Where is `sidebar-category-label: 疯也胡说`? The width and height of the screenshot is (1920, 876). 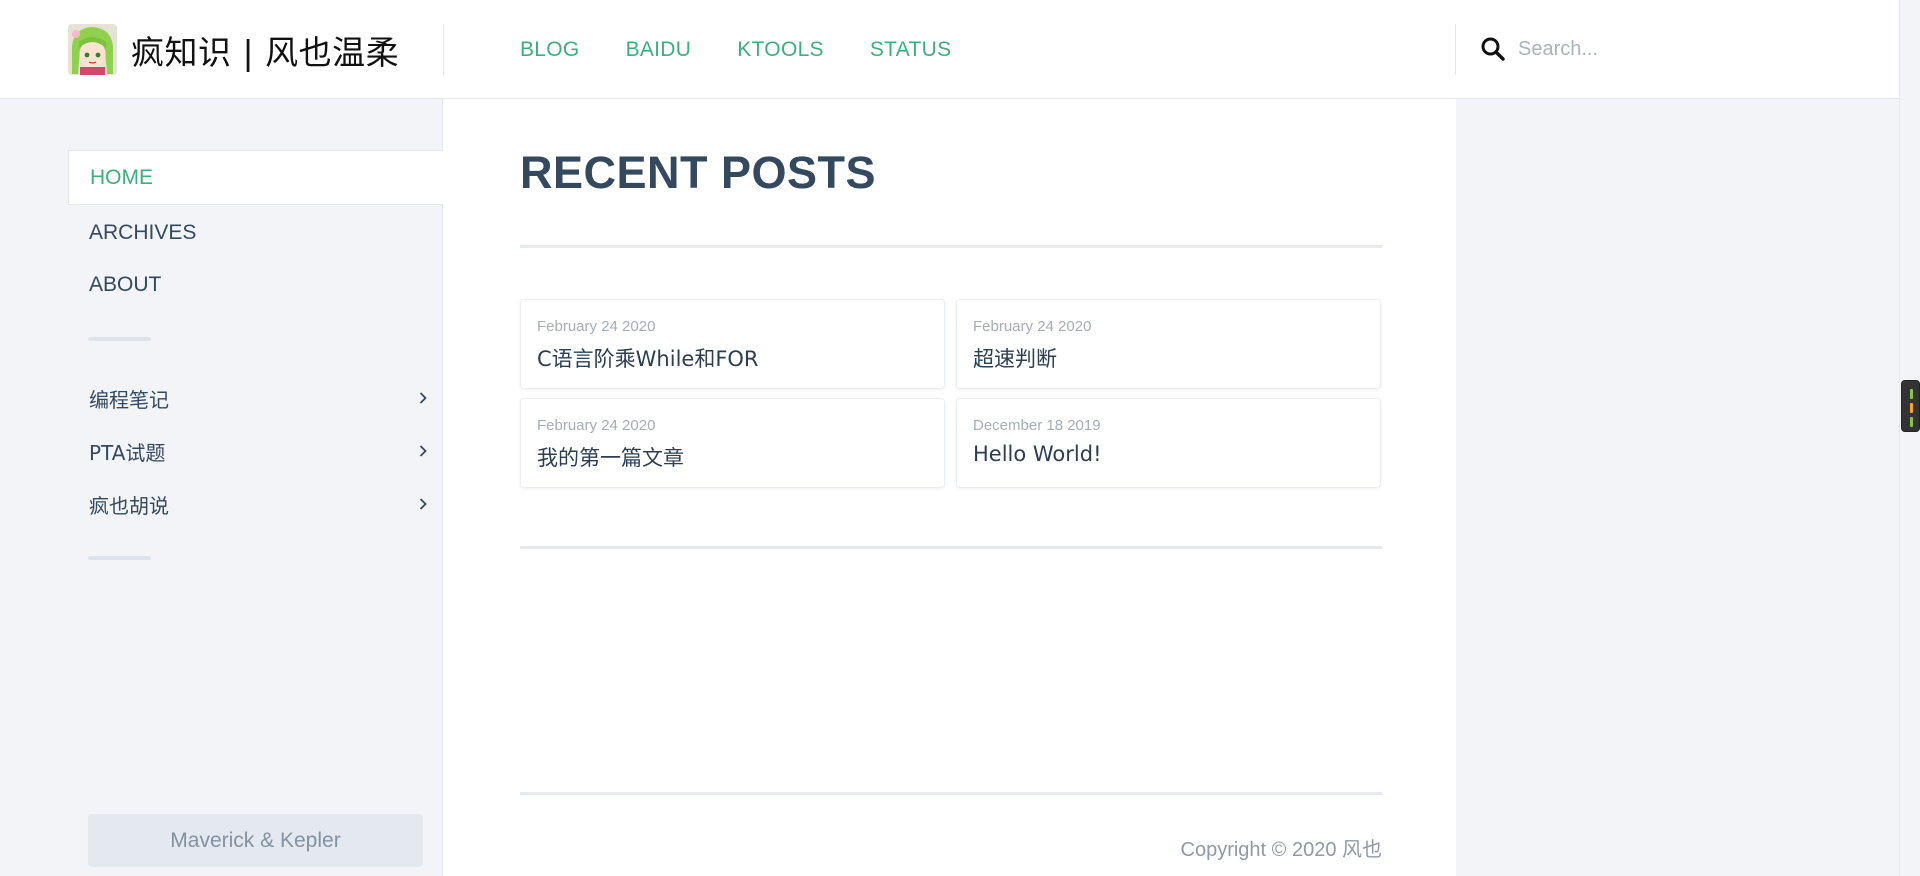 sidebar-category-label: 疯也胡说 is located at coordinates (129, 505).